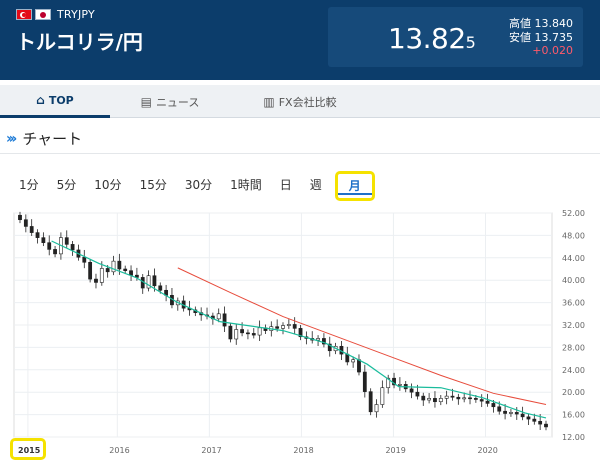  Describe the element at coordinates (573, 325) in the screenshot. I see `y-tick-label: 32.00` at that location.